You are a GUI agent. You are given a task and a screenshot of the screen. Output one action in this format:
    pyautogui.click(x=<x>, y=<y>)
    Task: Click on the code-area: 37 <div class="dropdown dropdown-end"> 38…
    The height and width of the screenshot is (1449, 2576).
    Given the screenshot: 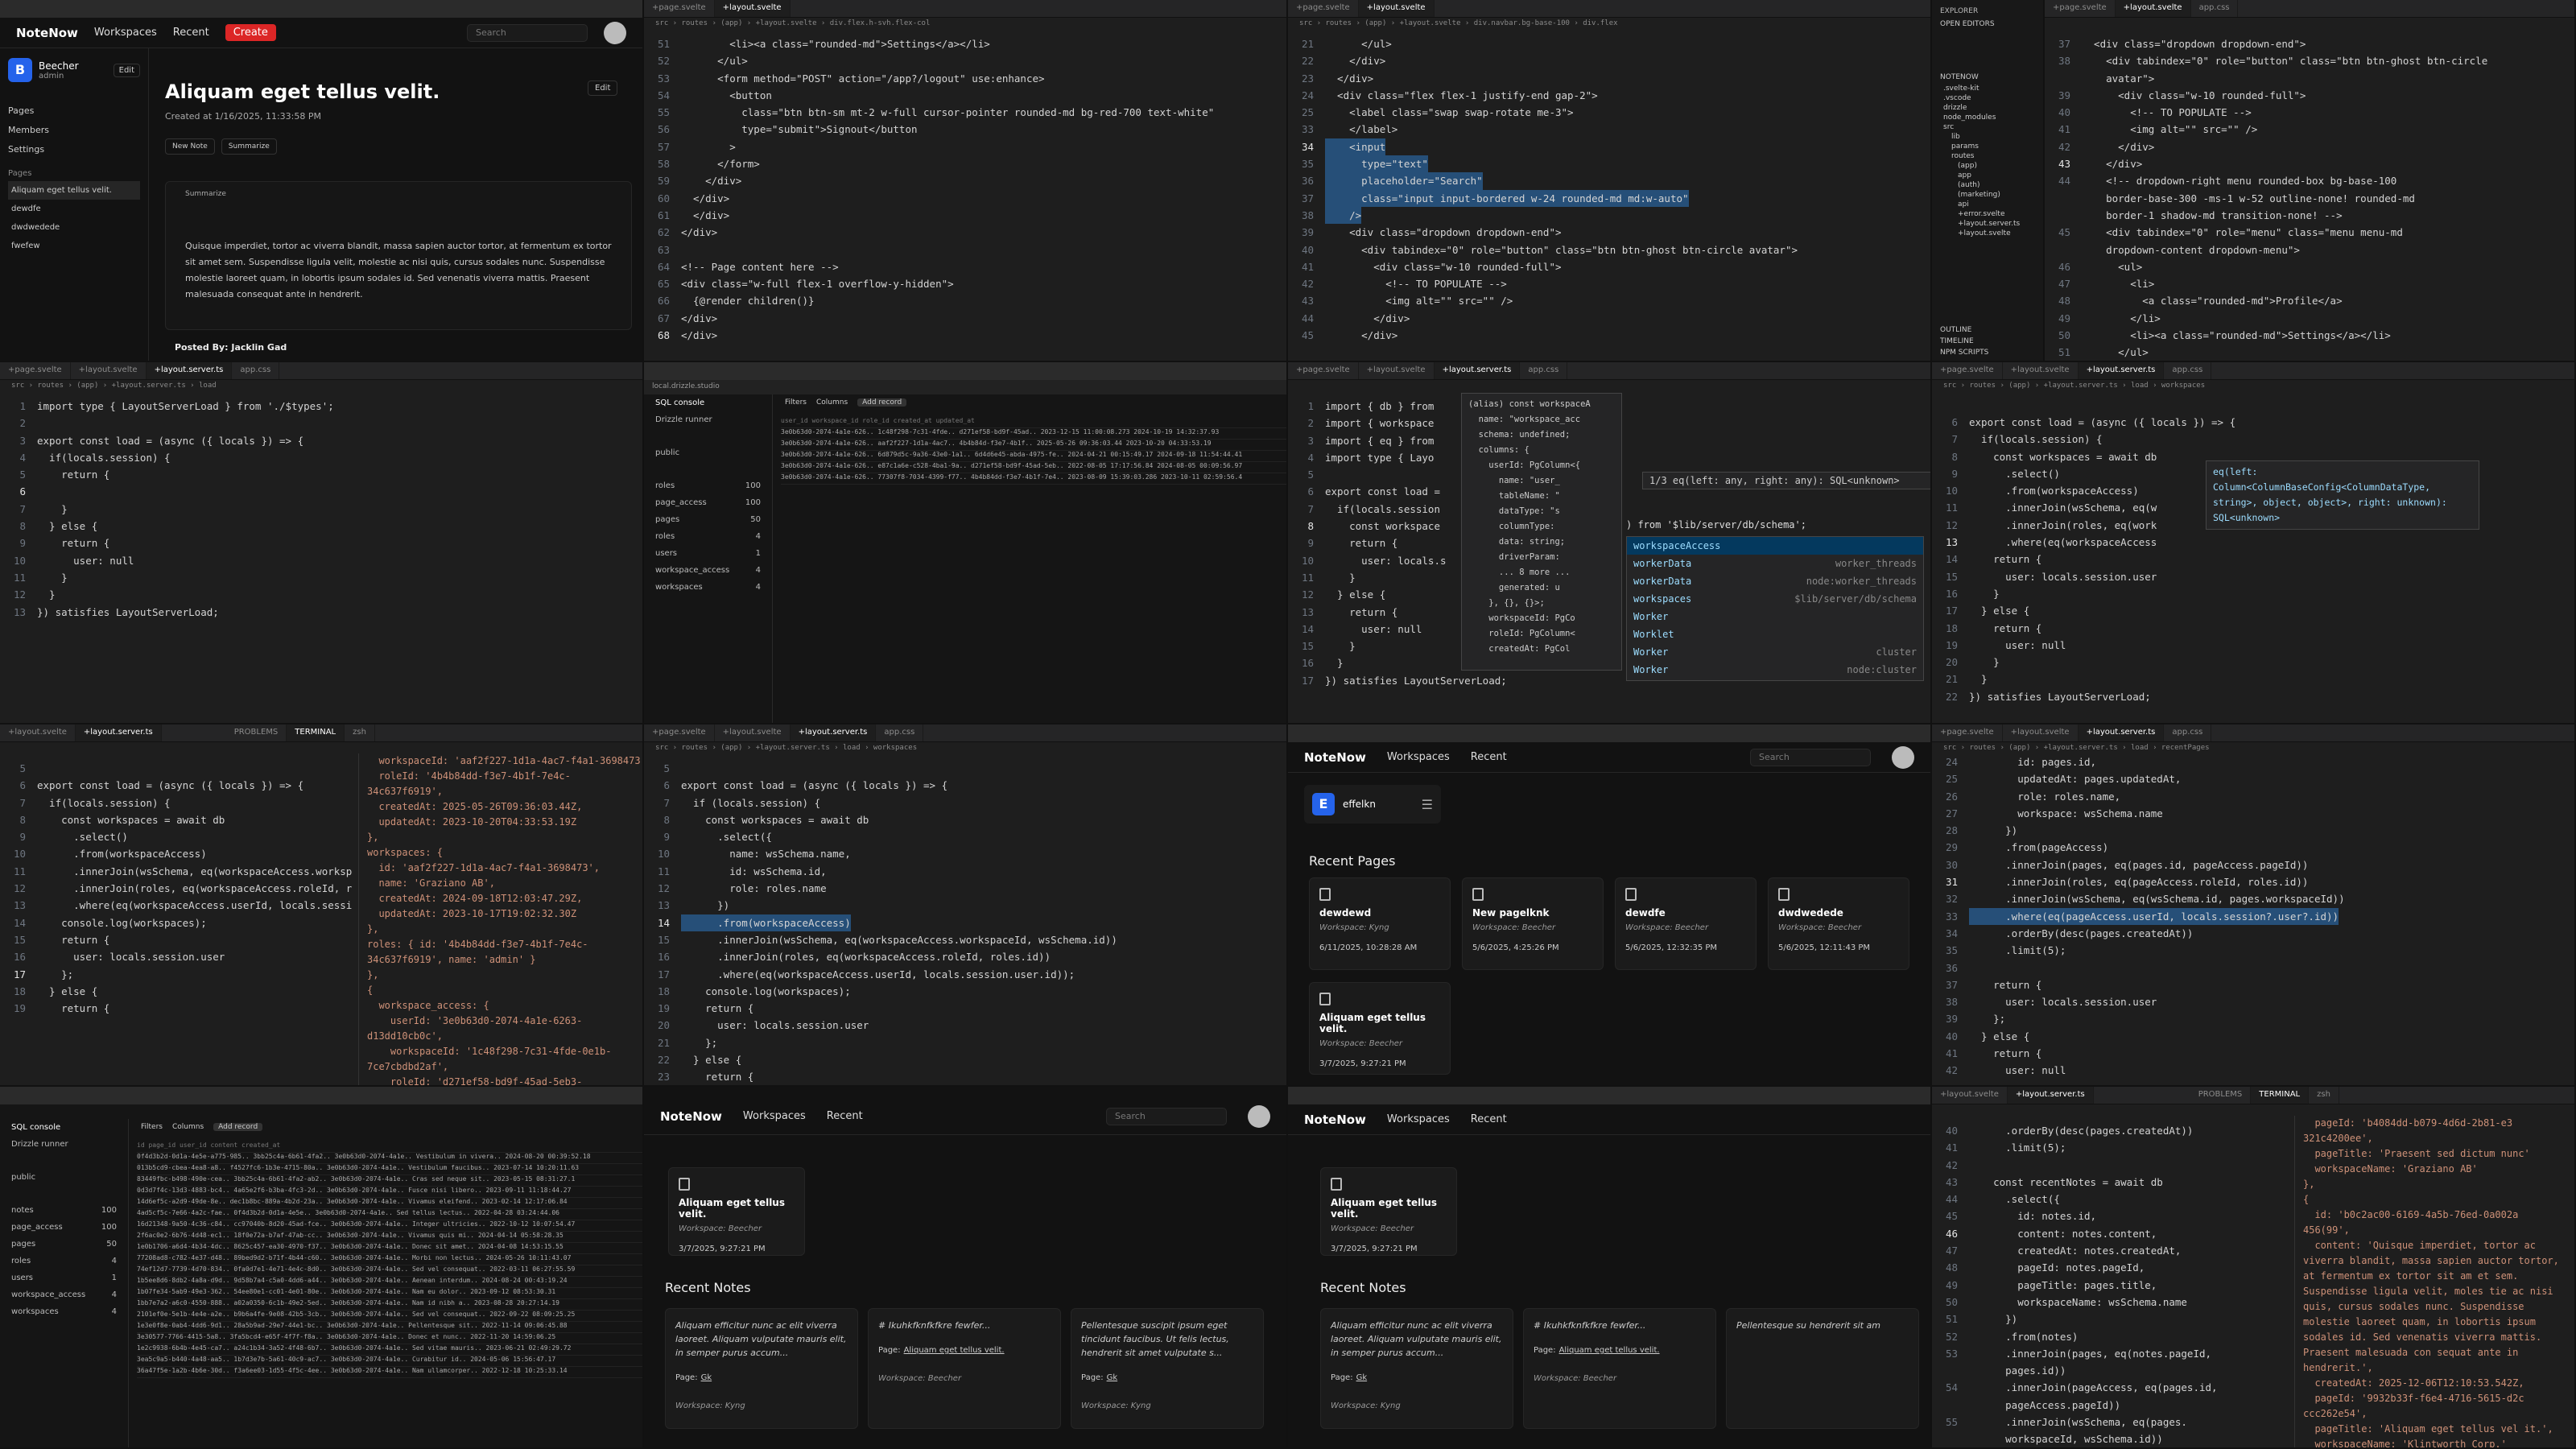 What is the action you would take?
    pyautogui.click(x=2309, y=198)
    